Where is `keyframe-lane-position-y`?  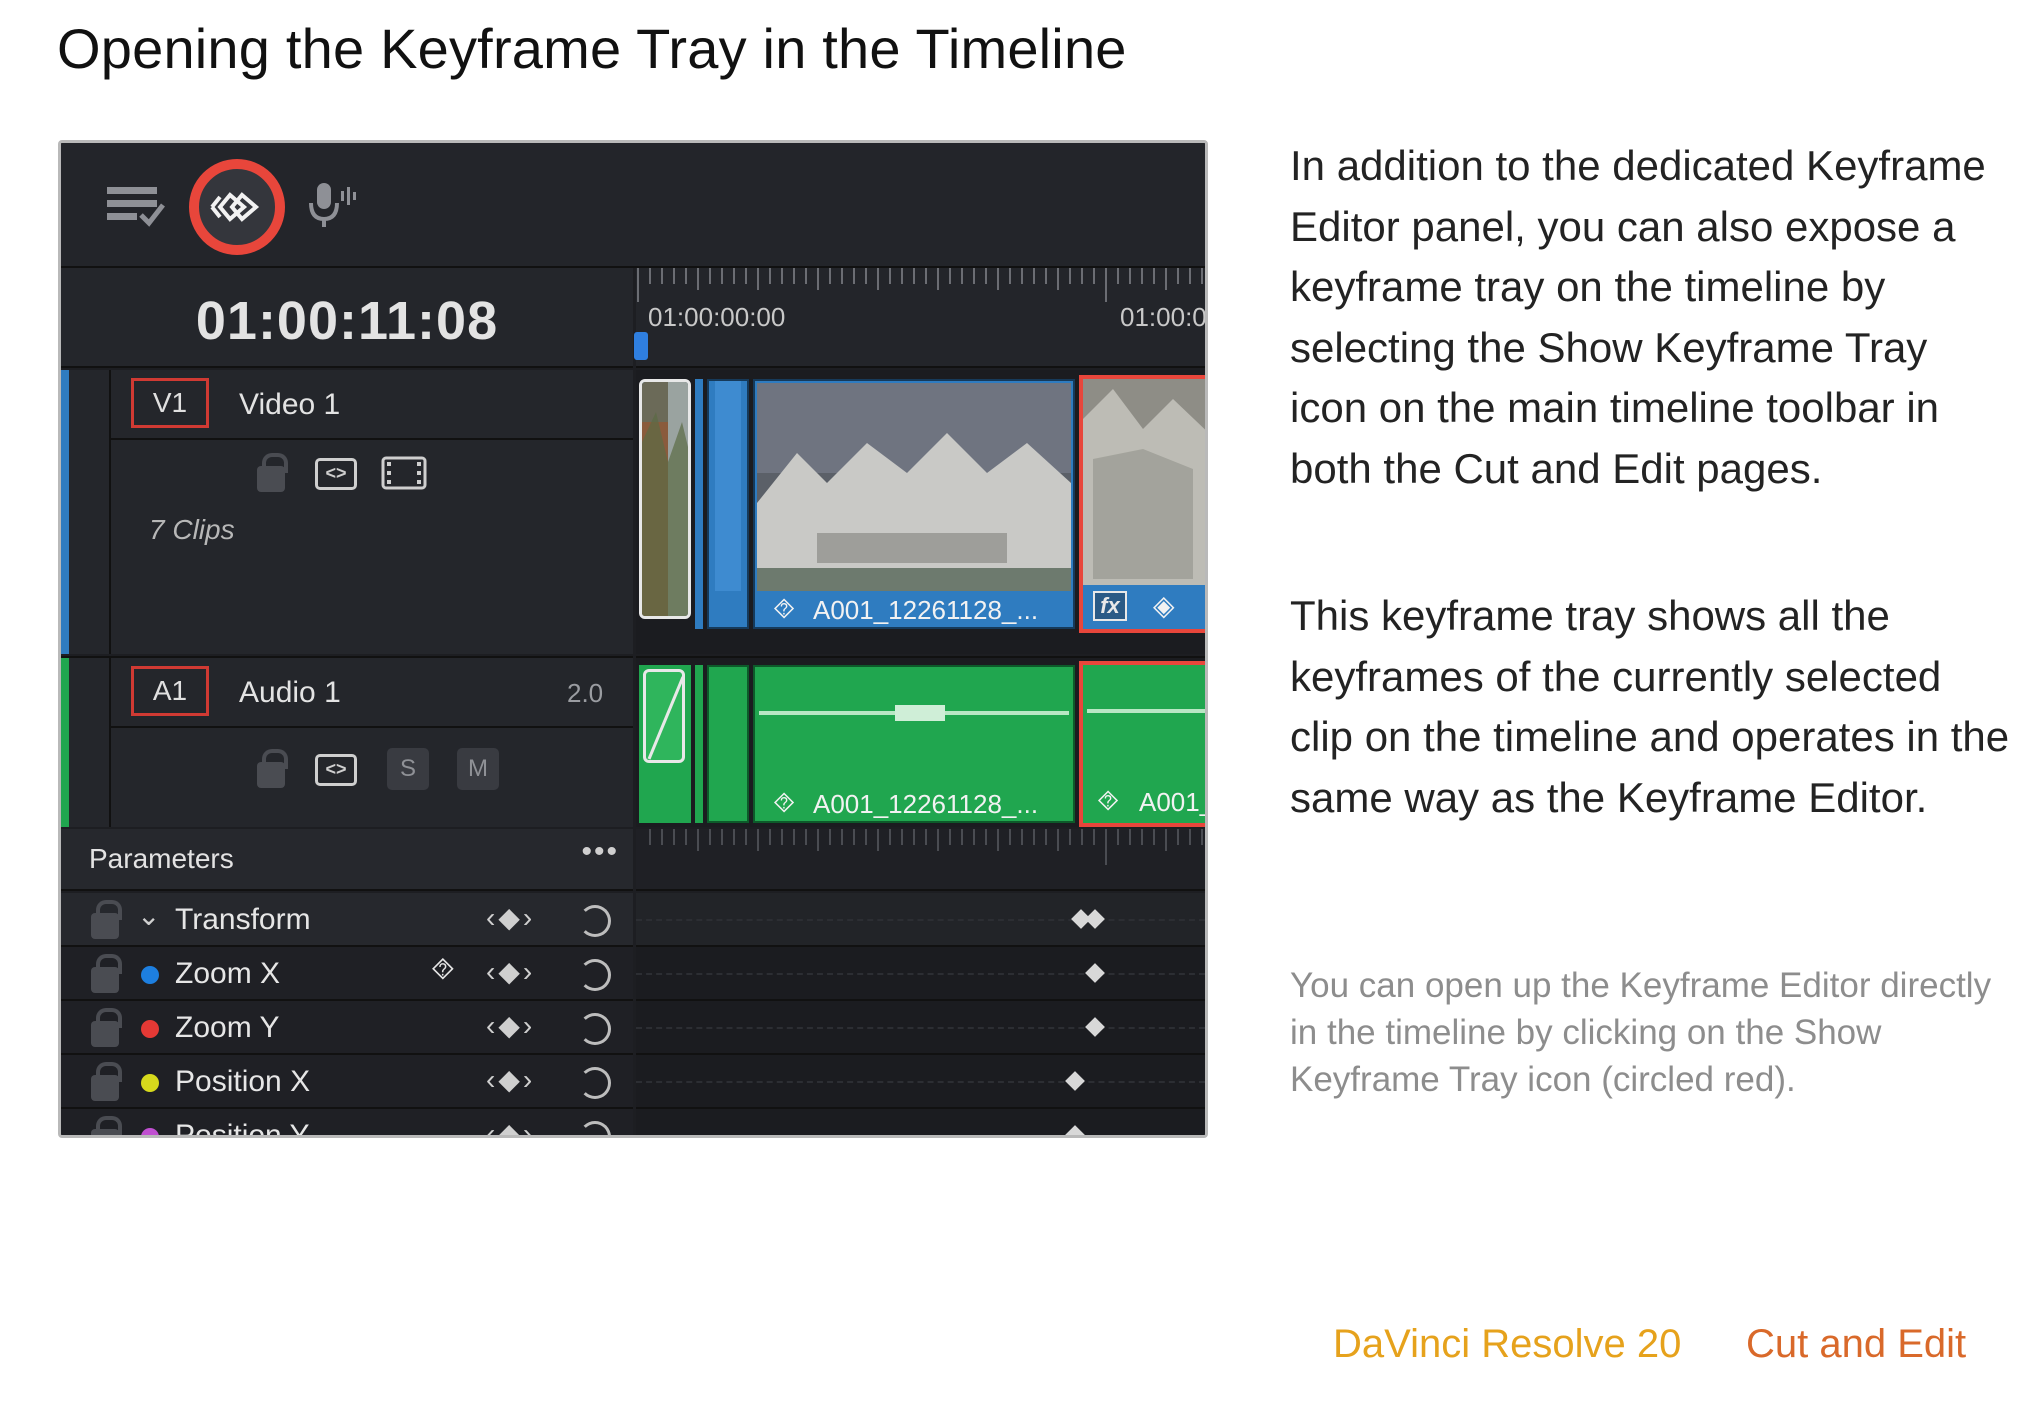 keyframe-lane-position-y is located at coordinates (920, 1122).